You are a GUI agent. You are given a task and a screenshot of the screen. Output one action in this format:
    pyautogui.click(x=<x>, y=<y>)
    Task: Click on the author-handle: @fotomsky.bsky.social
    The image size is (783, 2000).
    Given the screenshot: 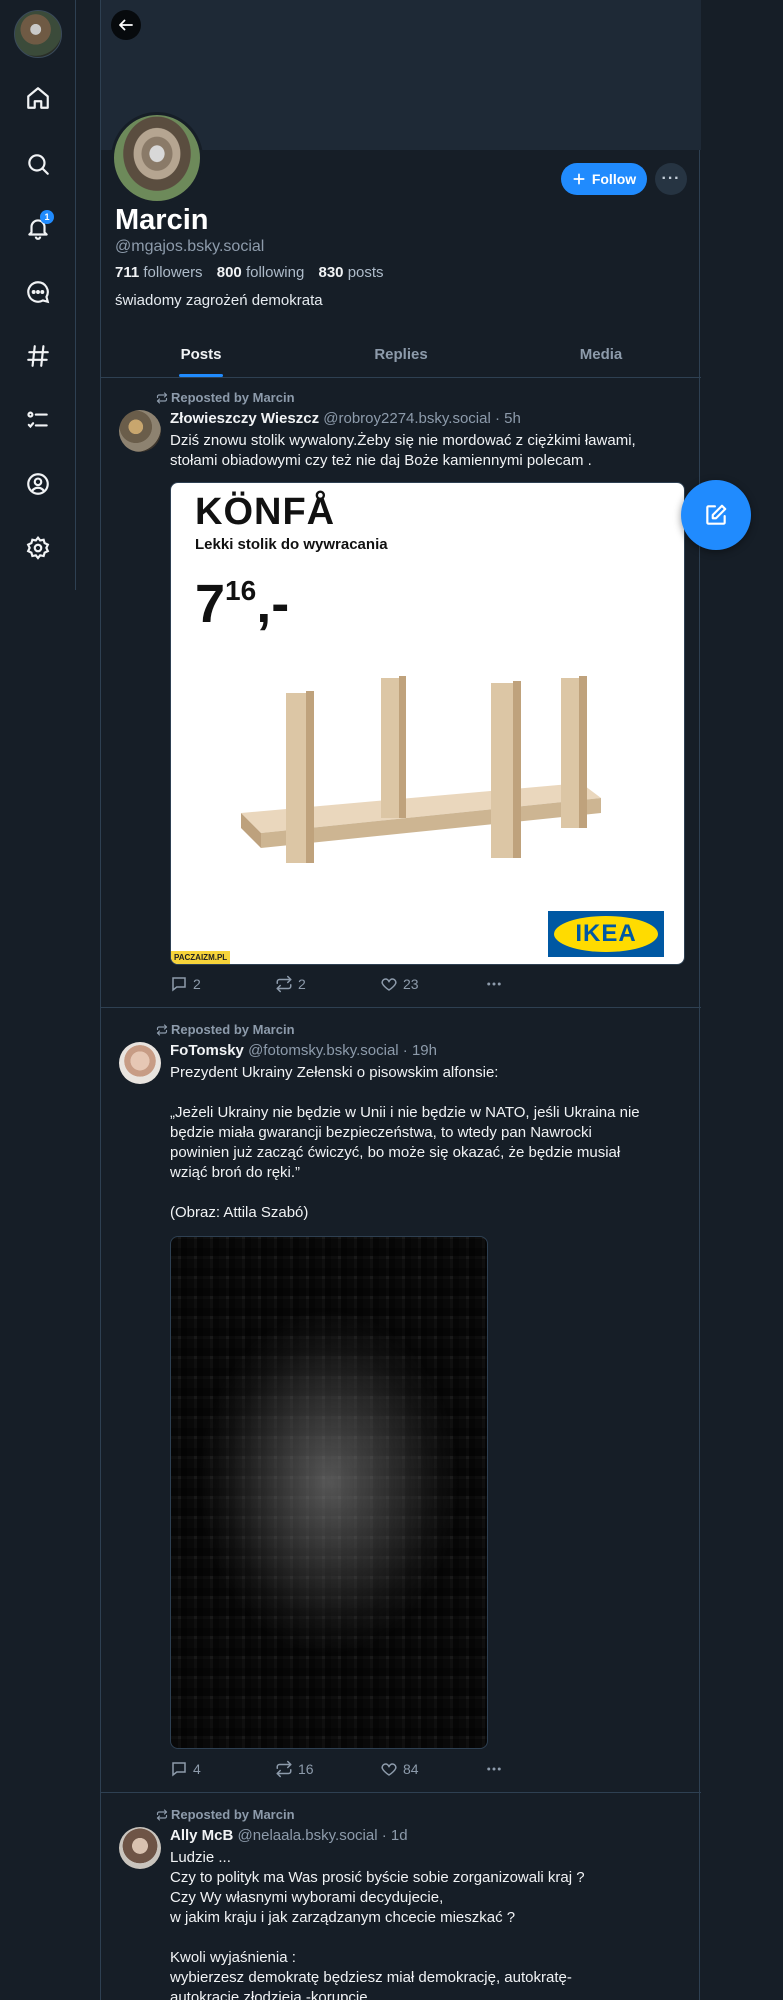 What is the action you would take?
    pyautogui.click(x=323, y=1050)
    